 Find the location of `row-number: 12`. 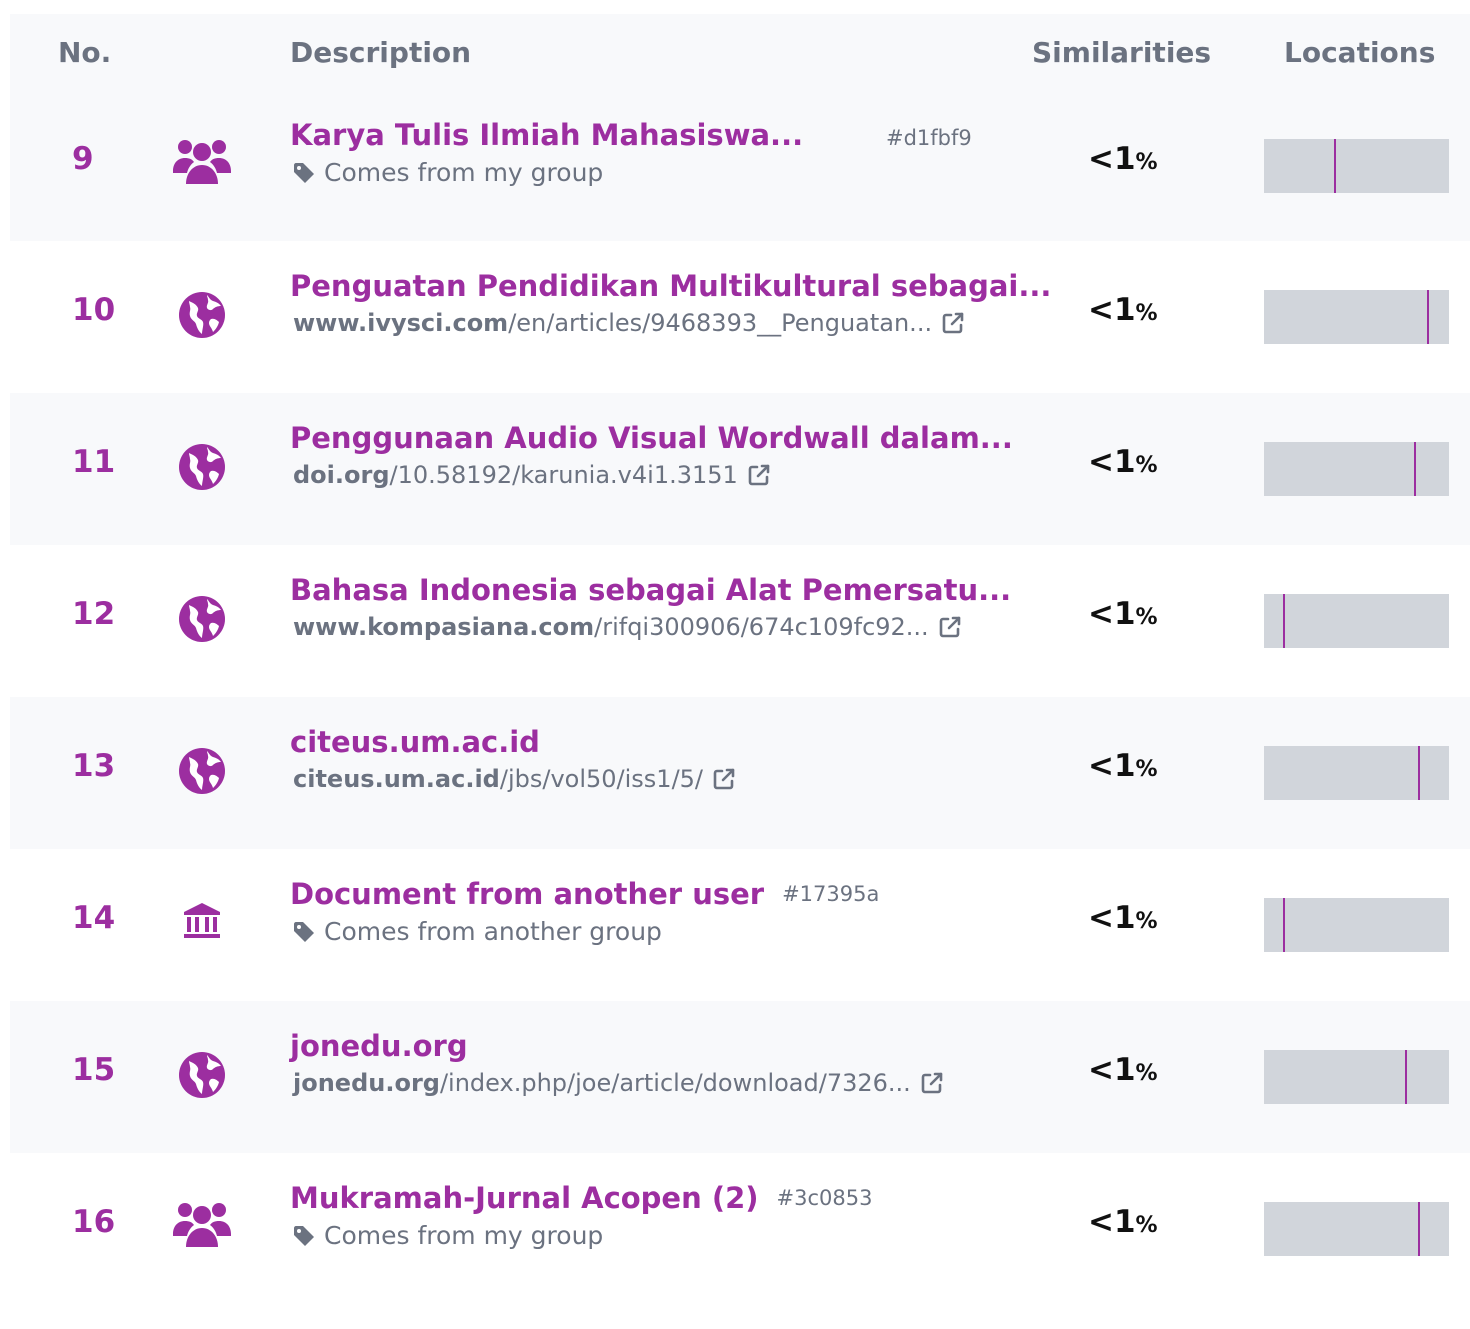

row-number: 12 is located at coordinates (94, 614).